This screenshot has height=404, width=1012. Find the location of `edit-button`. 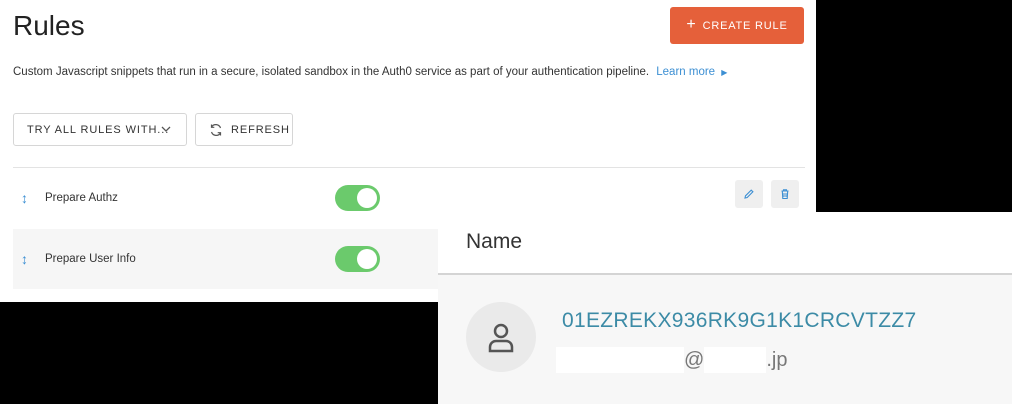

edit-button is located at coordinates (749, 194).